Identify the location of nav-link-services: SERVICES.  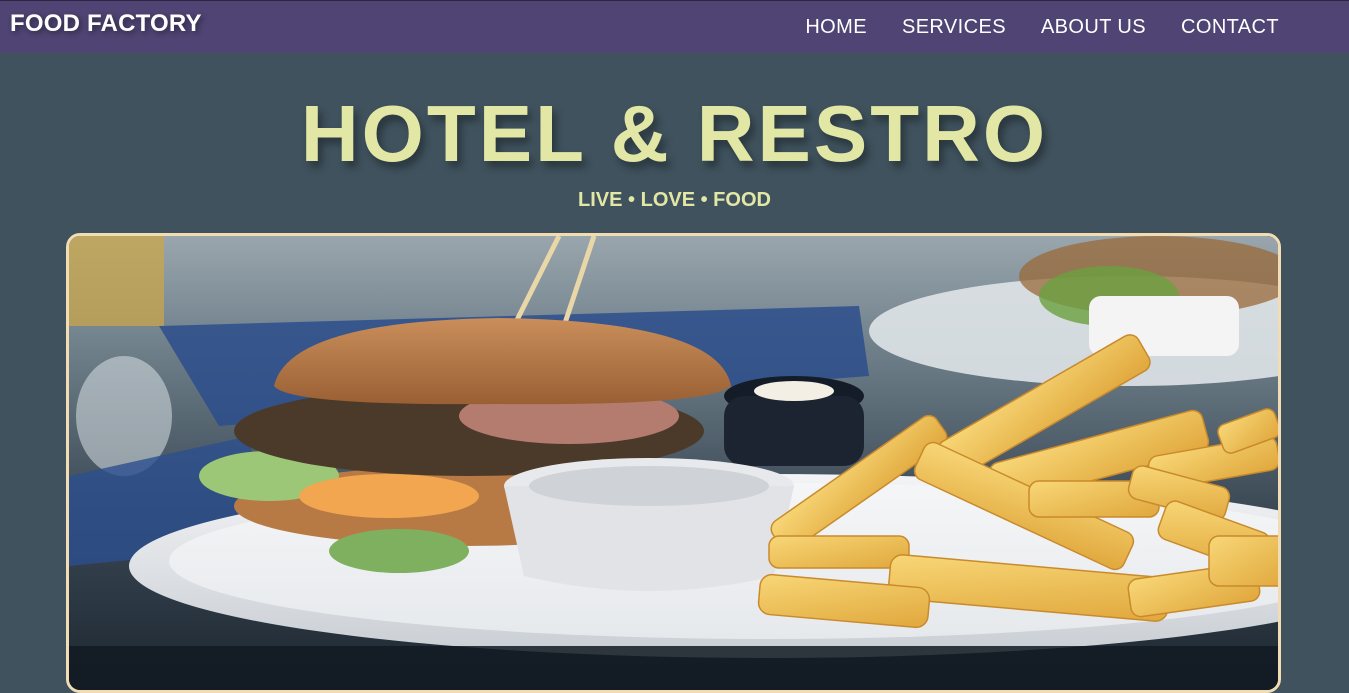
(954, 27).